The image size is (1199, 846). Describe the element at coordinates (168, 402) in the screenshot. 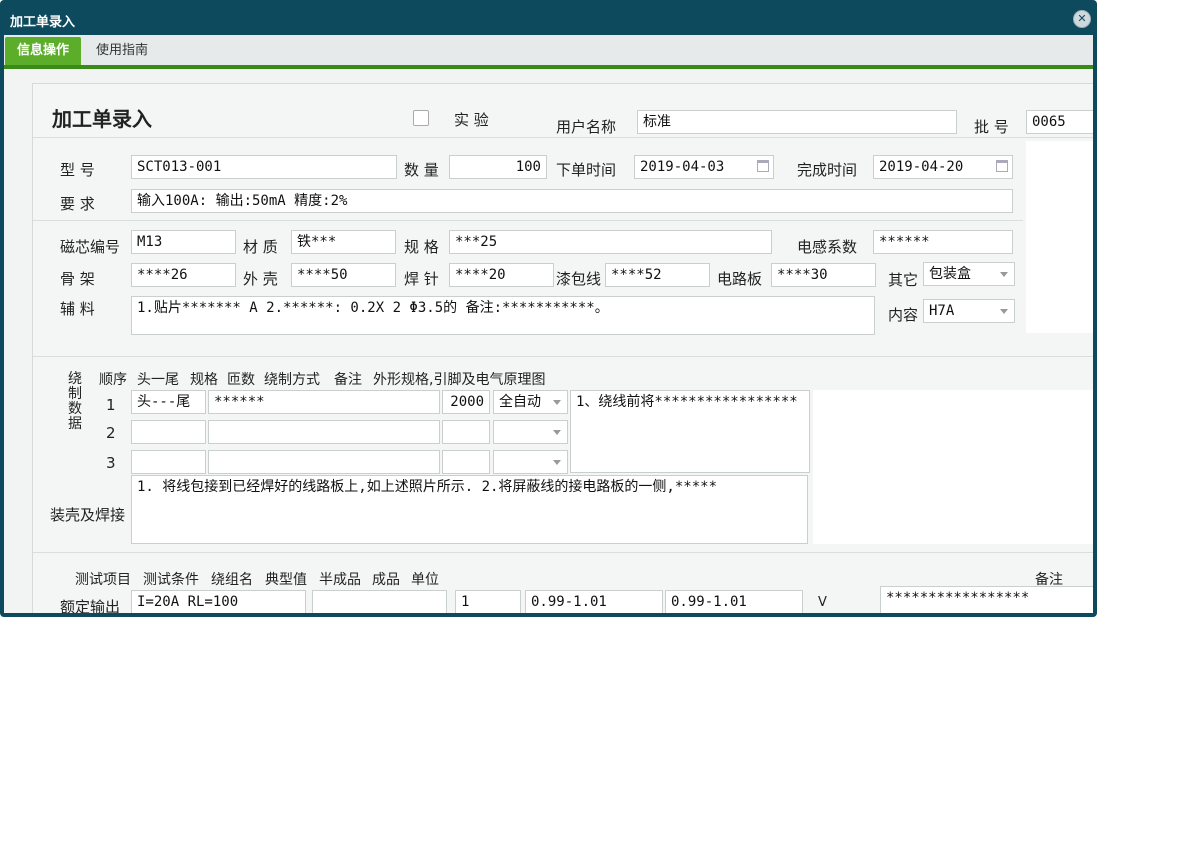

I see `row-headtail-input: 头---尾` at that location.